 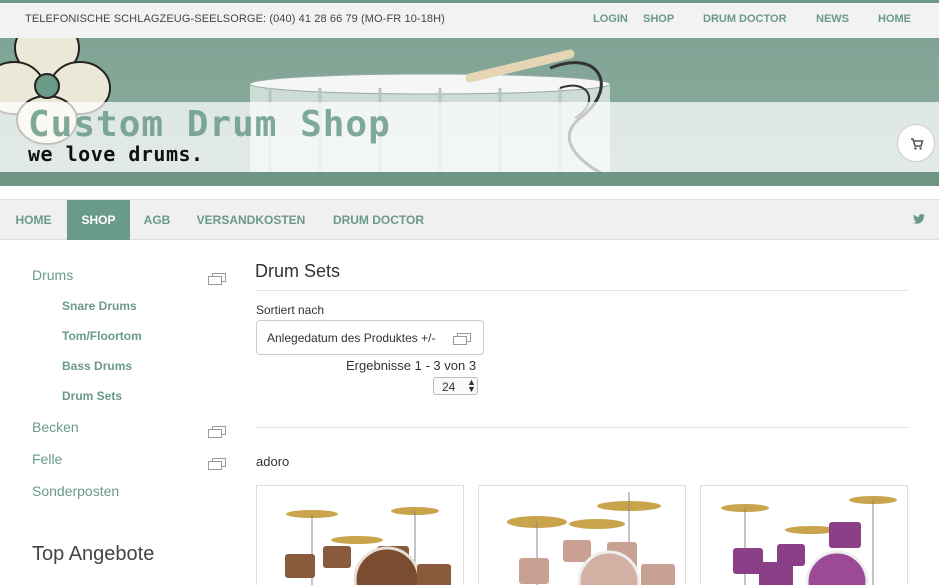 What do you see at coordinates (273, 461) in the screenshot?
I see `manufacturer-name: adoro` at bounding box center [273, 461].